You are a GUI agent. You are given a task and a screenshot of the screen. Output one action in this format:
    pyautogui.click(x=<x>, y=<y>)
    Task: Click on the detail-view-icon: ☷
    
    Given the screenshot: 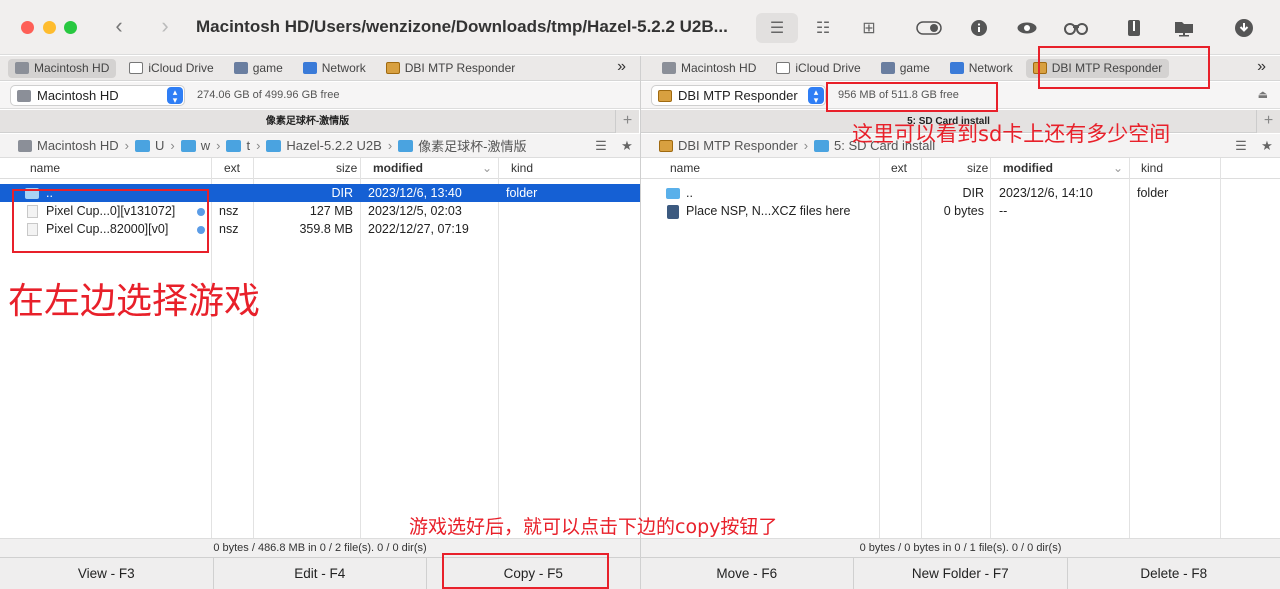 What is the action you would take?
    pyautogui.click(x=823, y=28)
    